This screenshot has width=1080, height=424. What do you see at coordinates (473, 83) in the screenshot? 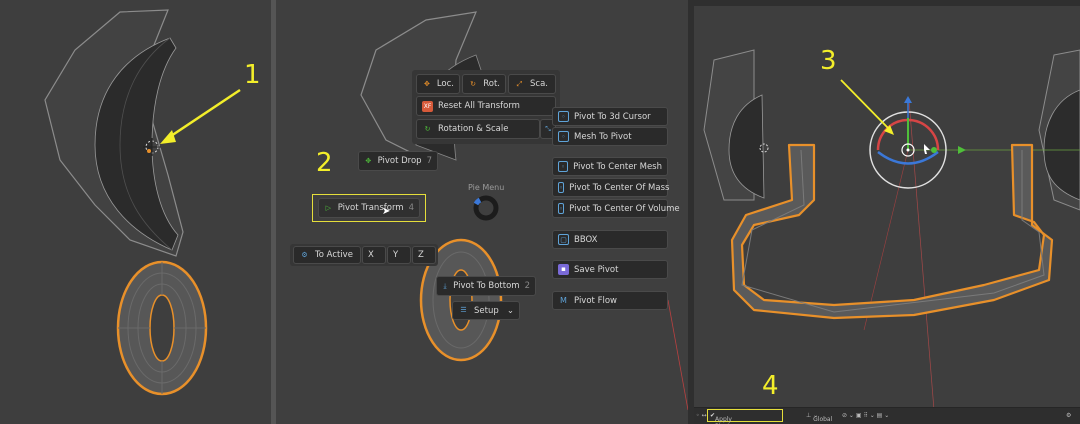
I see `rotate-icon: ↻` at bounding box center [473, 83].